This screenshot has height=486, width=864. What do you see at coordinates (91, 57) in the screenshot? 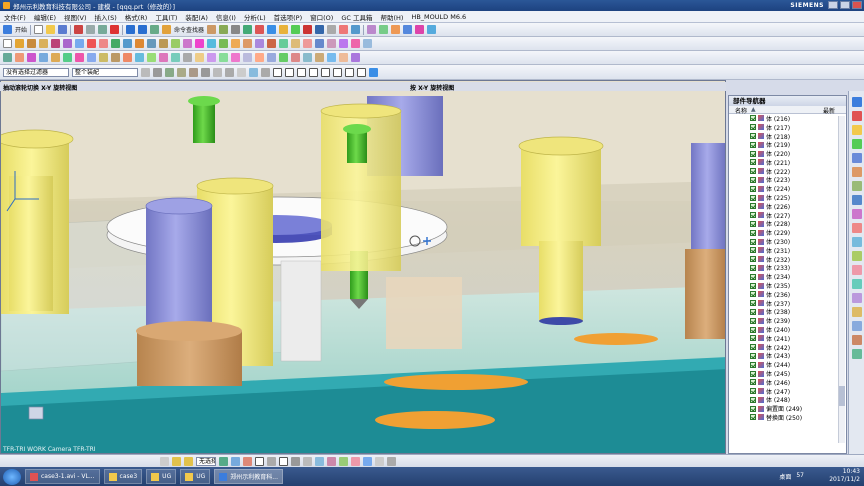
I see `offset-curve-icon` at bounding box center [91, 57].